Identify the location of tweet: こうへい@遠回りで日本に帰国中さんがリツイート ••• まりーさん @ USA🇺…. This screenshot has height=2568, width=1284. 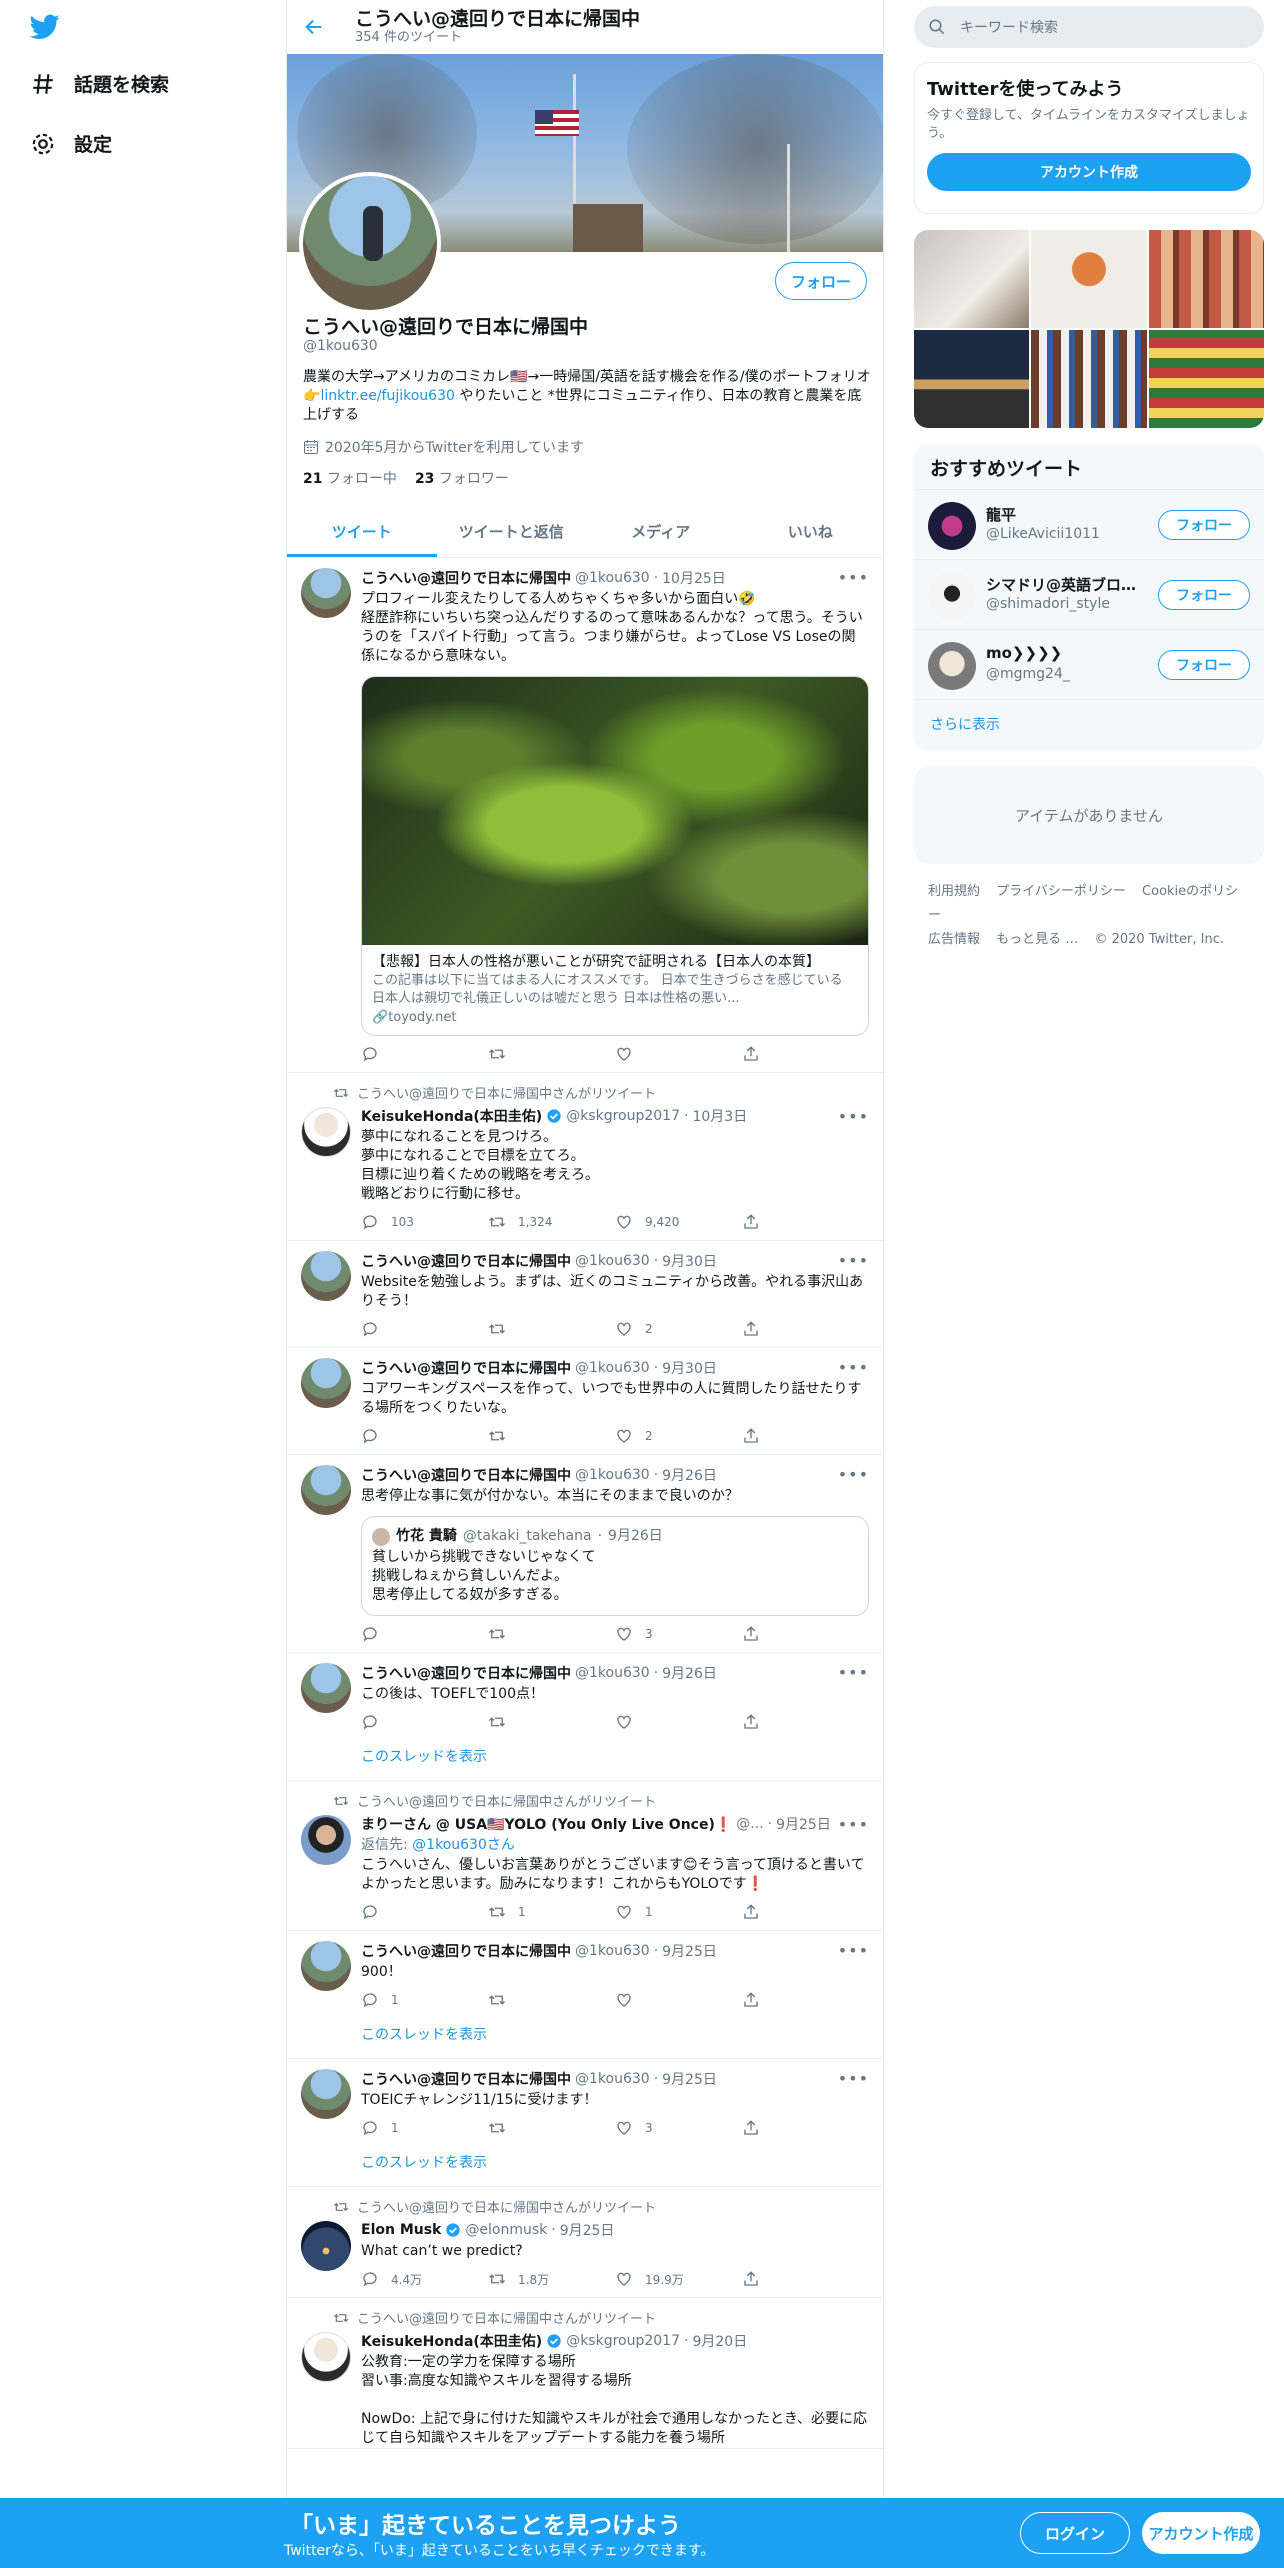
(585, 1856).